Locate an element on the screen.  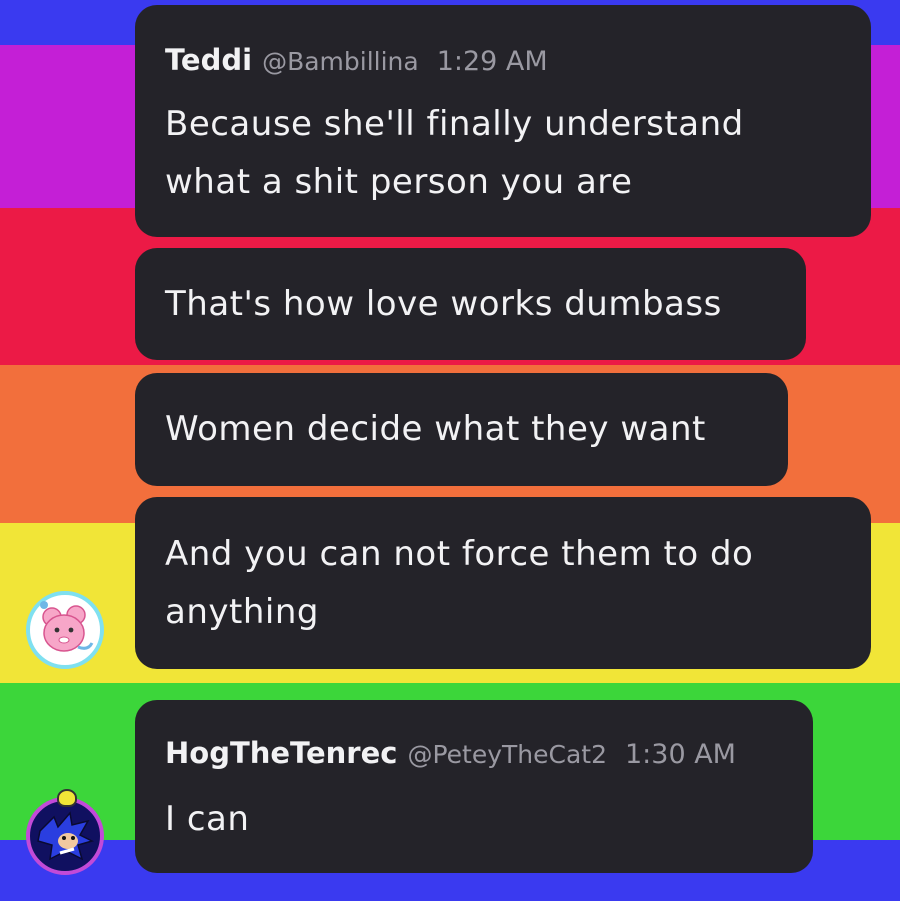
user-handle: @PeteyTheCat2 is located at coordinates (507, 754).